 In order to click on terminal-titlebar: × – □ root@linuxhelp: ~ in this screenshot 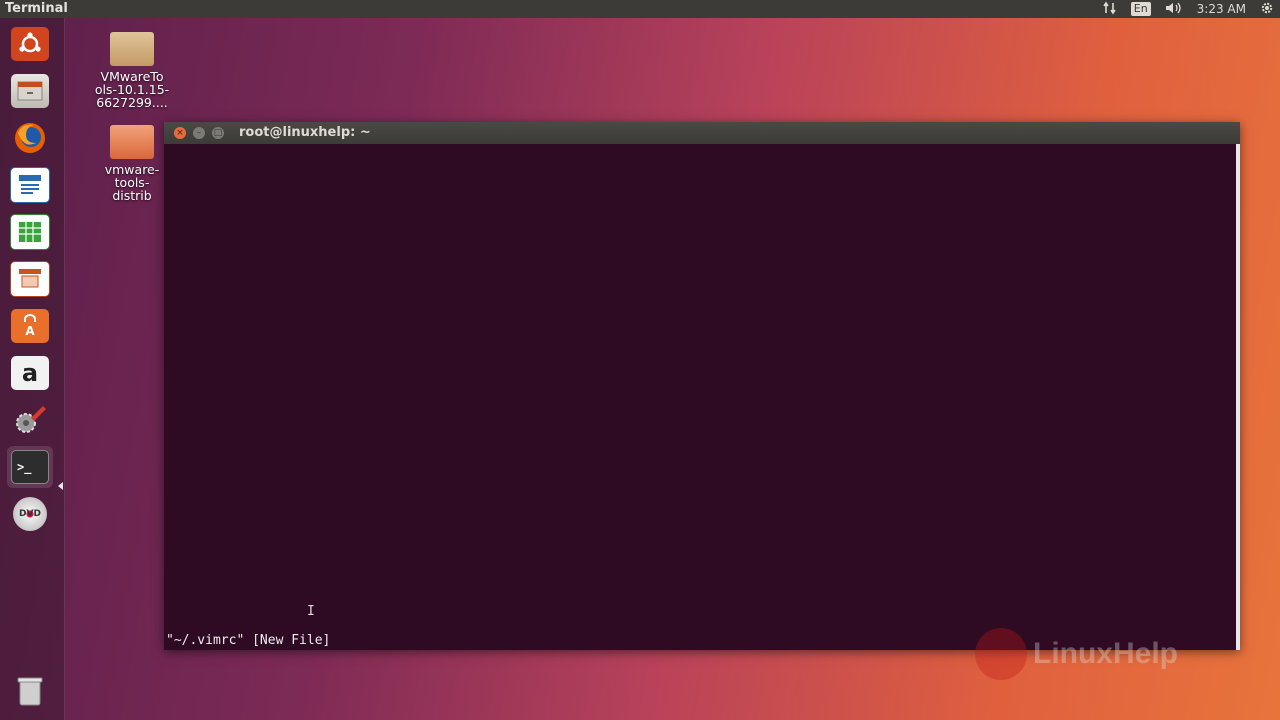, I will do `click(702, 133)`.